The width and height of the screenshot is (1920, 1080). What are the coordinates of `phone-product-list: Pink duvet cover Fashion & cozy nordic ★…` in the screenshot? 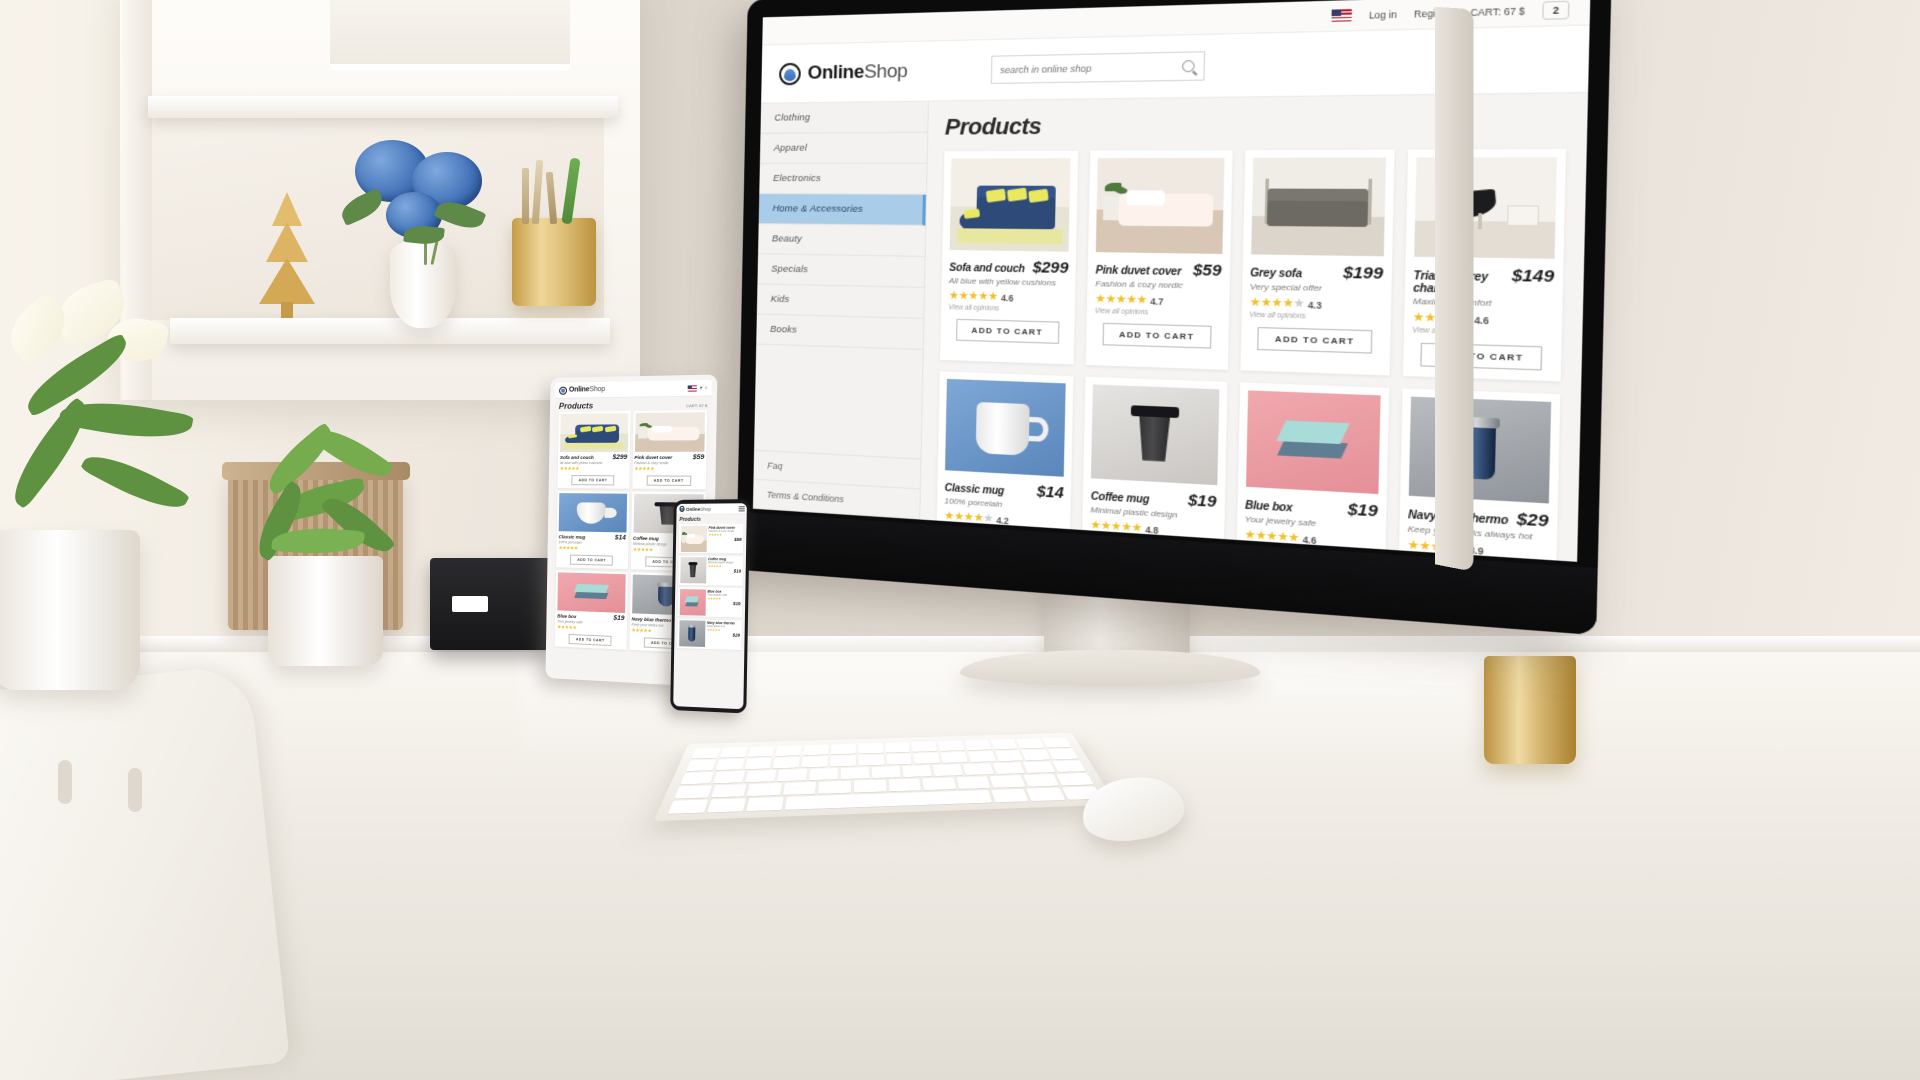 It's located at (710, 588).